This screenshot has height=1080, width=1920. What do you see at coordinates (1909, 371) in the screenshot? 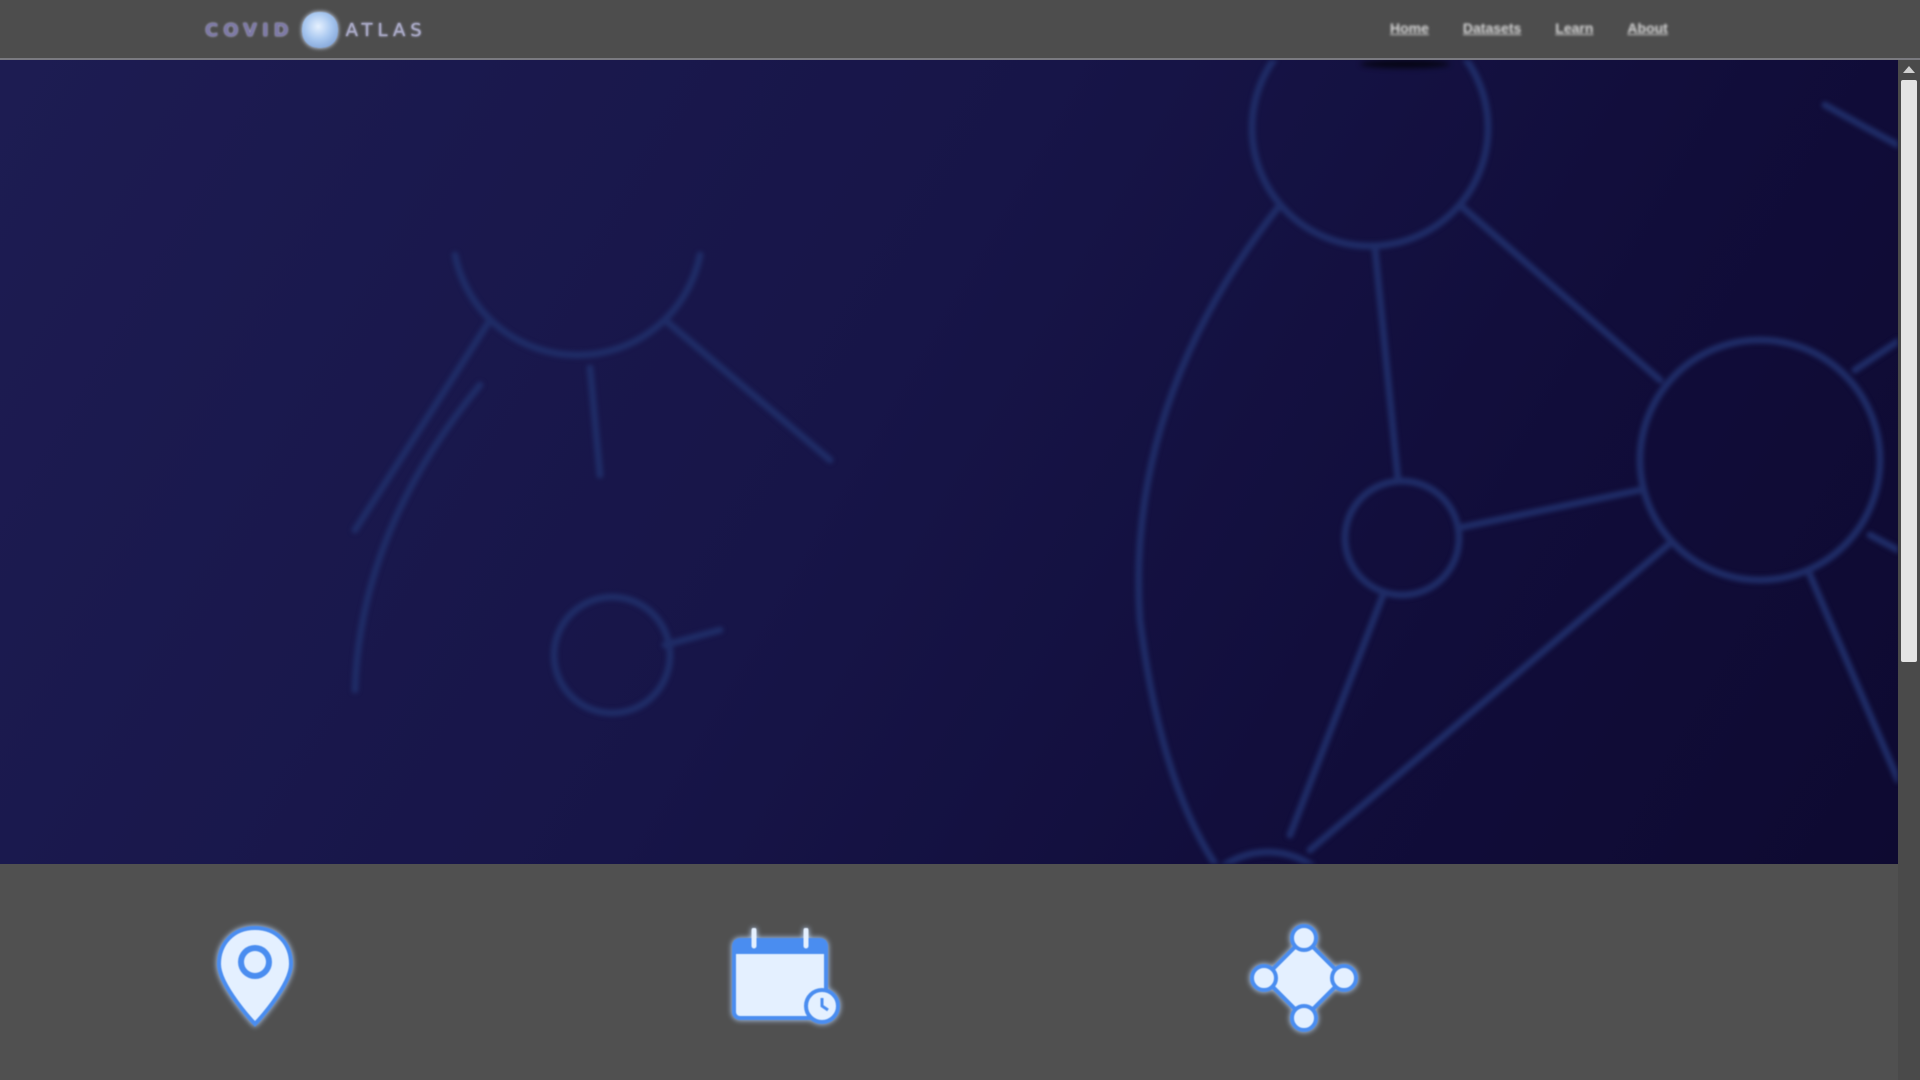
I see `scrollbar-thumb` at bounding box center [1909, 371].